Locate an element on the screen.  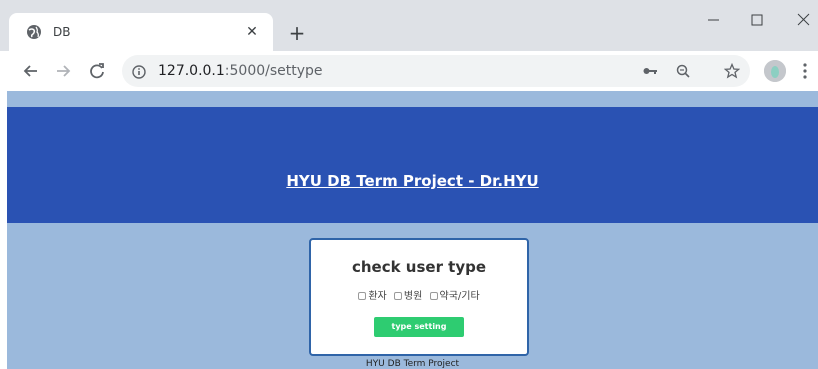
option-patient: 환자 is located at coordinates (372, 297).